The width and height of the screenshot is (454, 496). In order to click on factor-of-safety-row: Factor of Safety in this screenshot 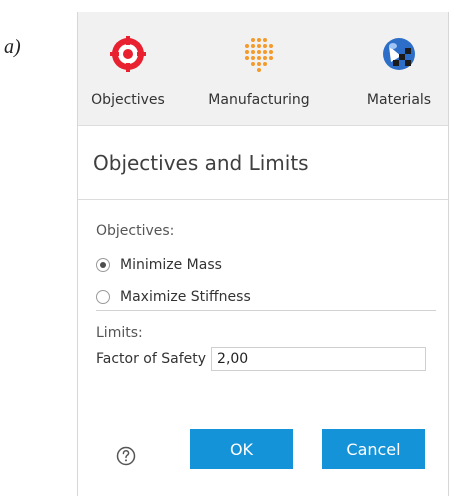, I will do `click(261, 359)`.